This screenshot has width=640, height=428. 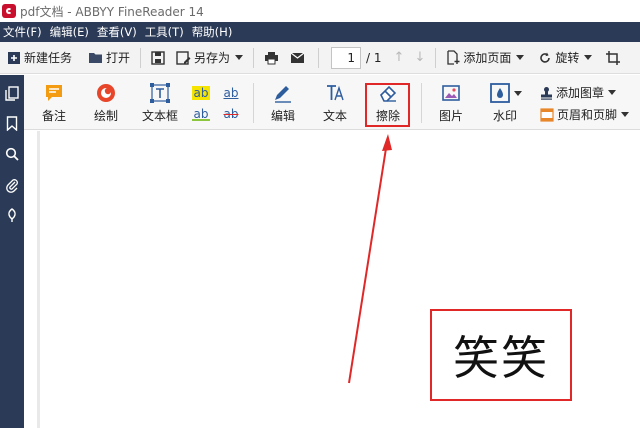 I want to click on menu-file: 文件(F), so click(x=23, y=32).